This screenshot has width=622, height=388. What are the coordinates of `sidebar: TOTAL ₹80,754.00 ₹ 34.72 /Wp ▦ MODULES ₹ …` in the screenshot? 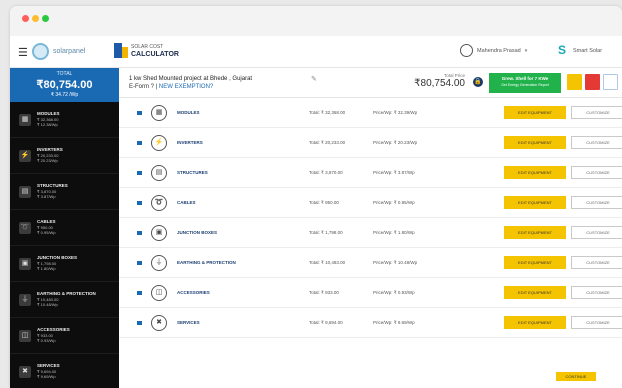 It's located at (64, 228).